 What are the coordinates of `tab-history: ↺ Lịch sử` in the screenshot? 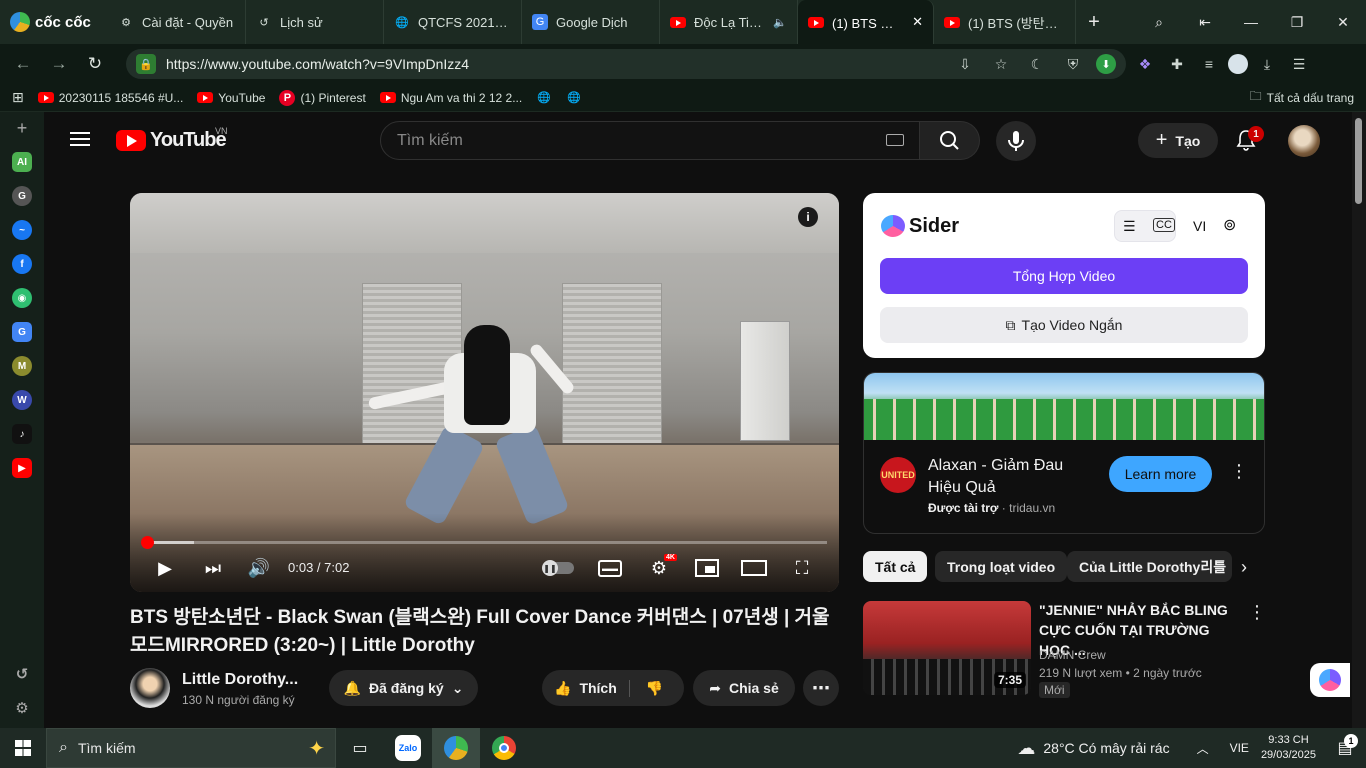 It's located at (315, 22).